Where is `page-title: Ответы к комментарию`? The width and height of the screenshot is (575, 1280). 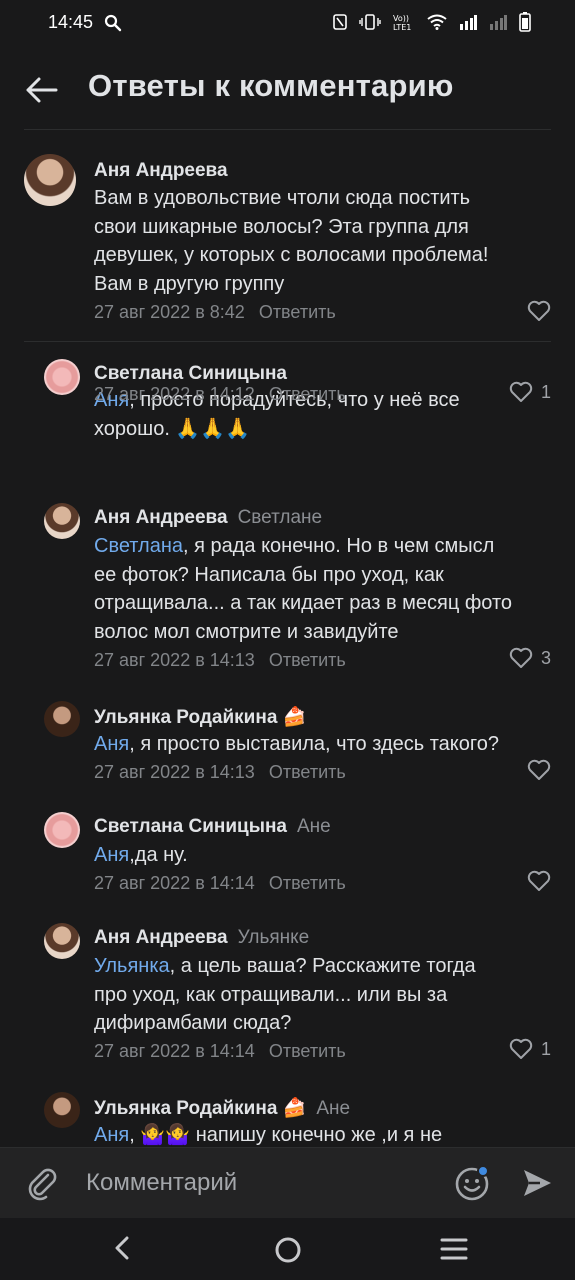
page-title: Ответы к комментарию is located at coordinates (271, 85).